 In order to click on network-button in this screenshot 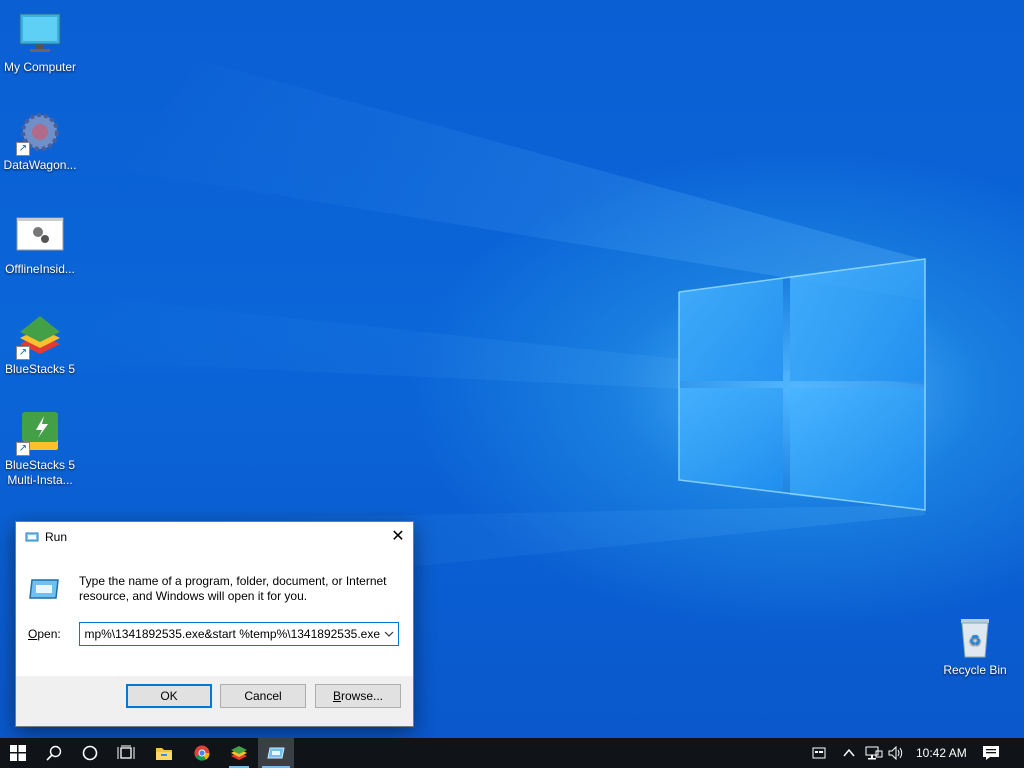, I will do `click(874, 753)`.